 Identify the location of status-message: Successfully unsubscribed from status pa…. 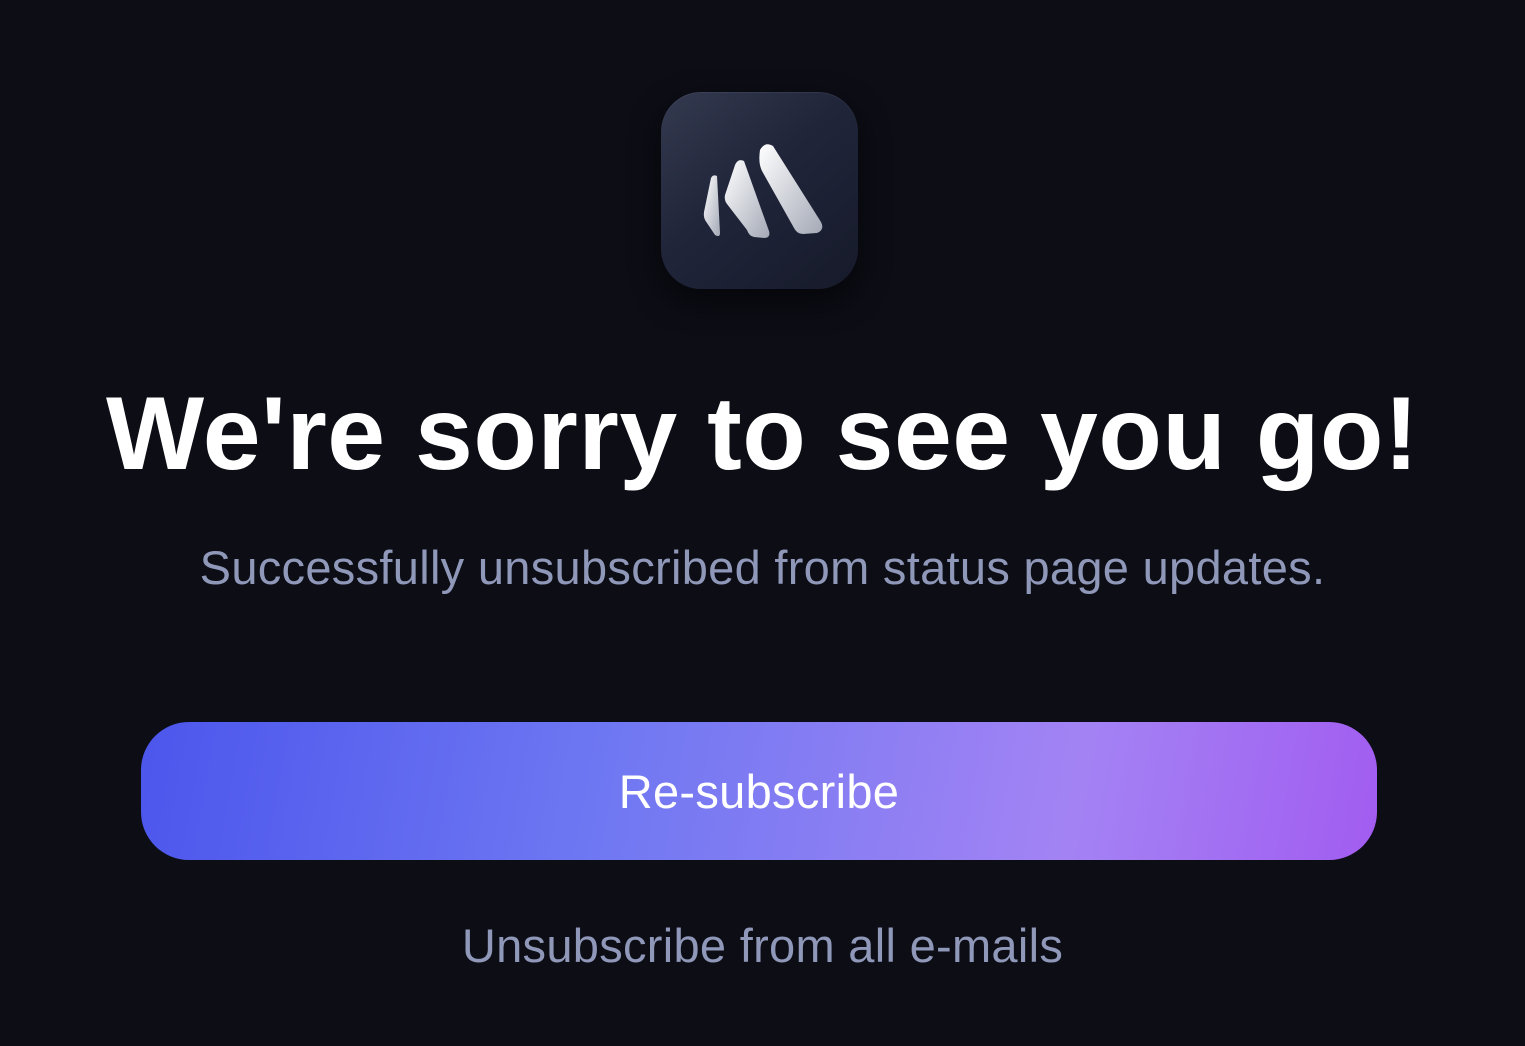
(762, 567).